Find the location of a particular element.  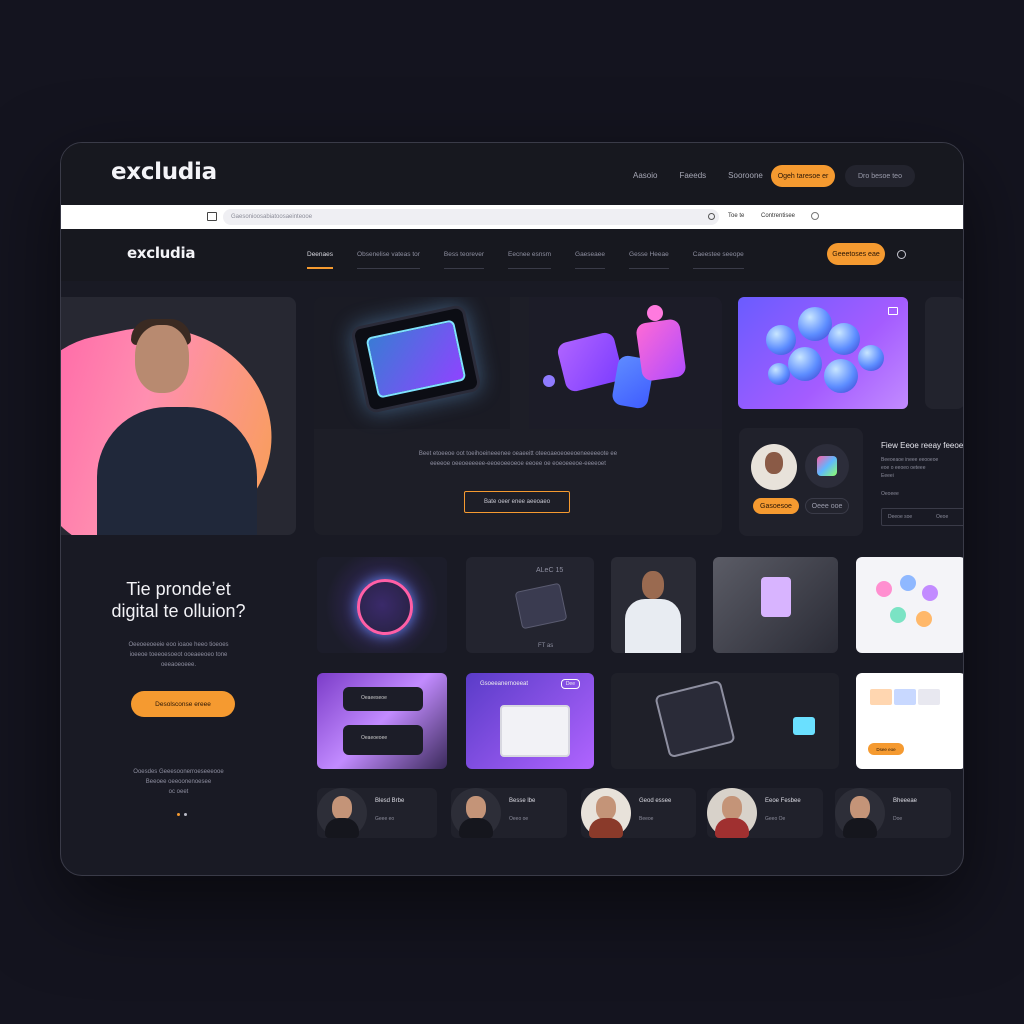

headline-line: Tie prondeʼet is located at coordinates (178, 589).